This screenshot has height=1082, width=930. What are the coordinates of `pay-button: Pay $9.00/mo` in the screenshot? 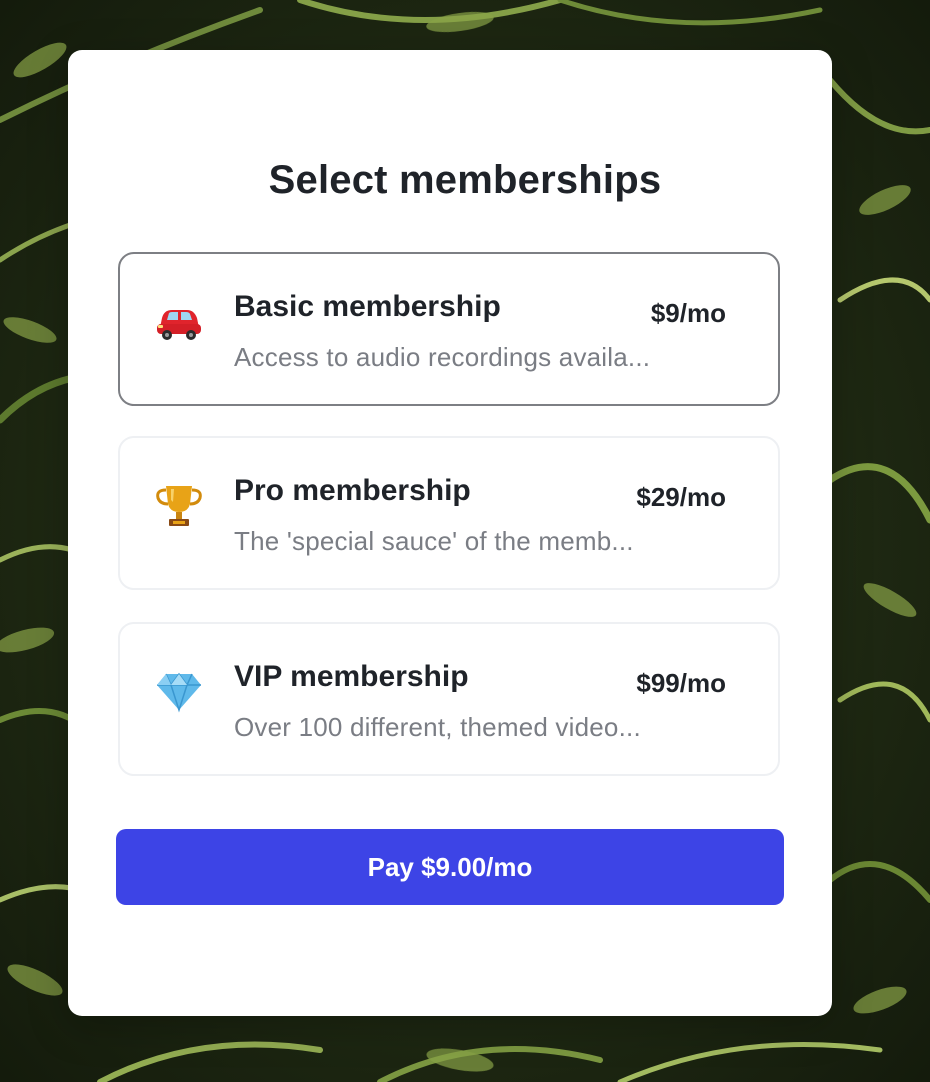 It's located at (450, 867).